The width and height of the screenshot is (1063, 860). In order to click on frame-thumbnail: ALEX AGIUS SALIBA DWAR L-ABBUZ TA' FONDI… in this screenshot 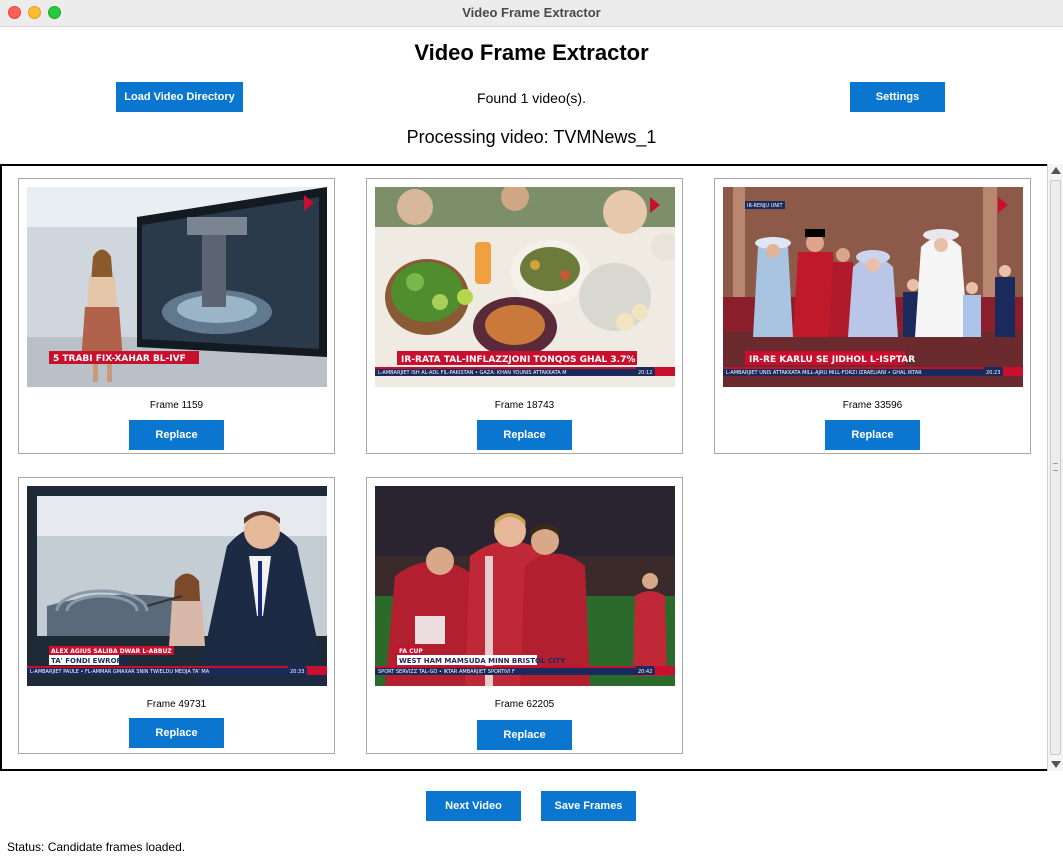, I will do `click(177, 586)`.